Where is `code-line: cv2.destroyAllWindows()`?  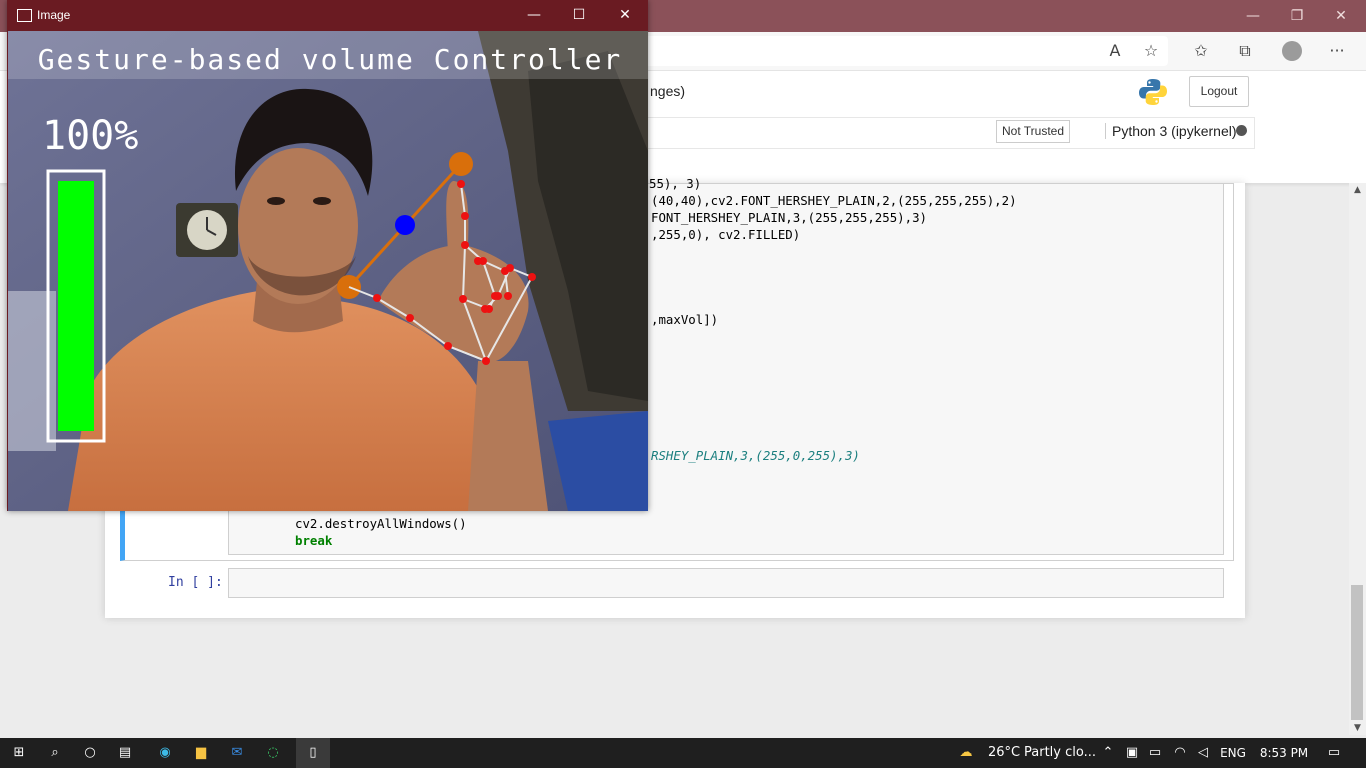
code-line: cv2.destroyAllWindows() is located at coordinates (381, 523).